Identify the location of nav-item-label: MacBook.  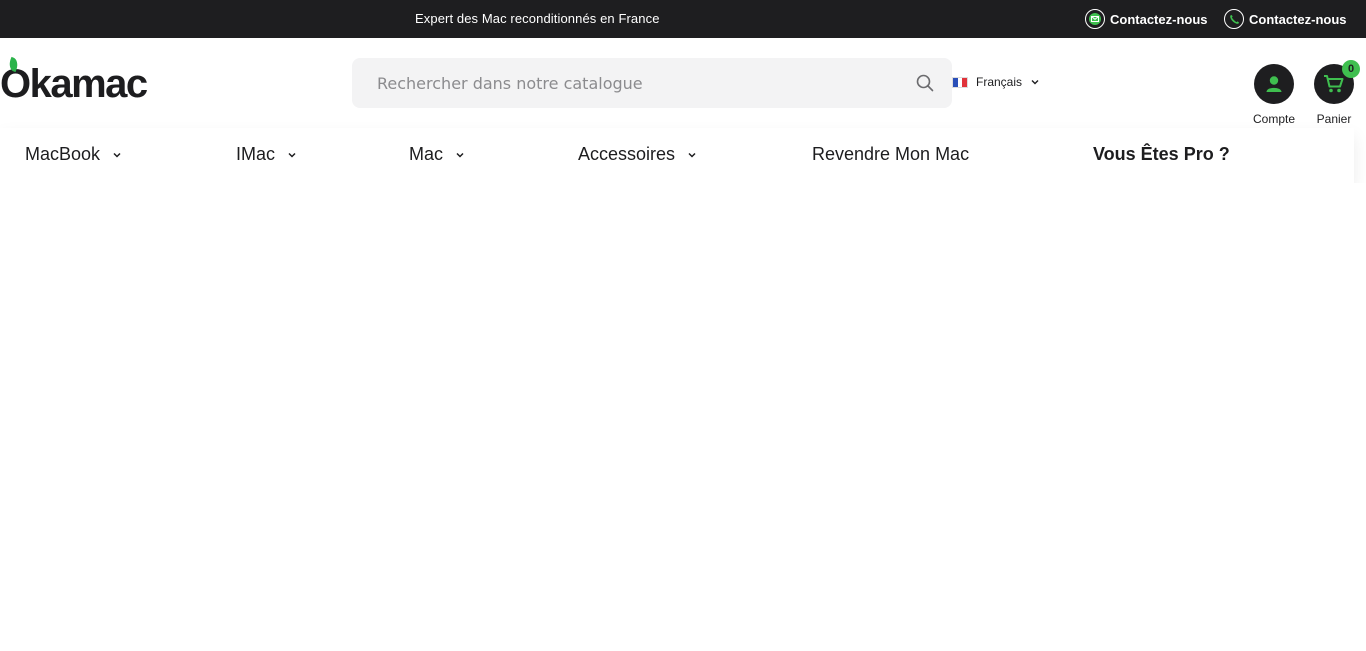
(63, 154).